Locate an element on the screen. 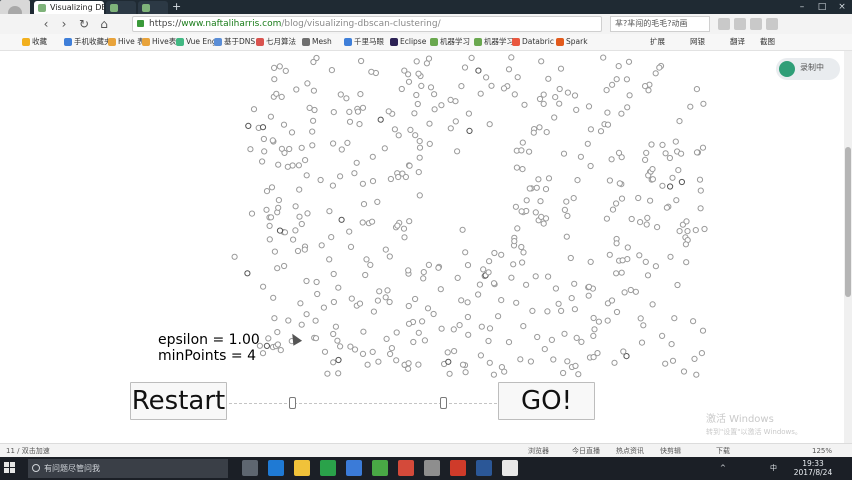 This screenshot has width=852, height=480. bookmark-item: 收藏 is located at coordinates (34, 42).